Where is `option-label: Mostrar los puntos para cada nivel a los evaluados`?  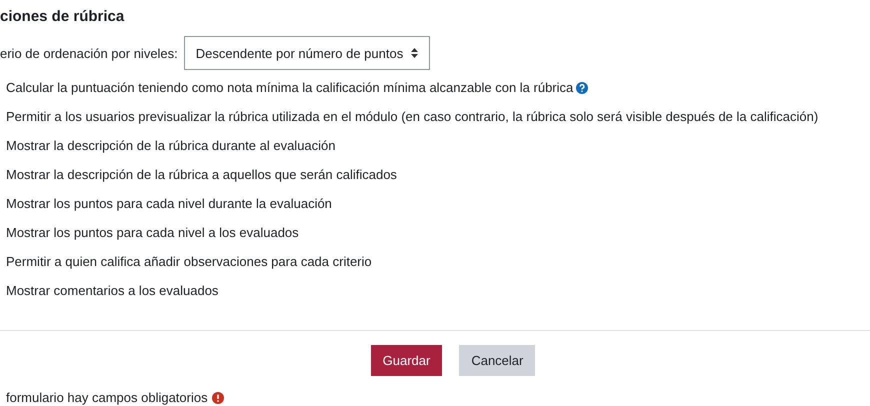
option-label: Mostrar los puntos para cada nivel a los evaluados is located at coordinates (152, 232).